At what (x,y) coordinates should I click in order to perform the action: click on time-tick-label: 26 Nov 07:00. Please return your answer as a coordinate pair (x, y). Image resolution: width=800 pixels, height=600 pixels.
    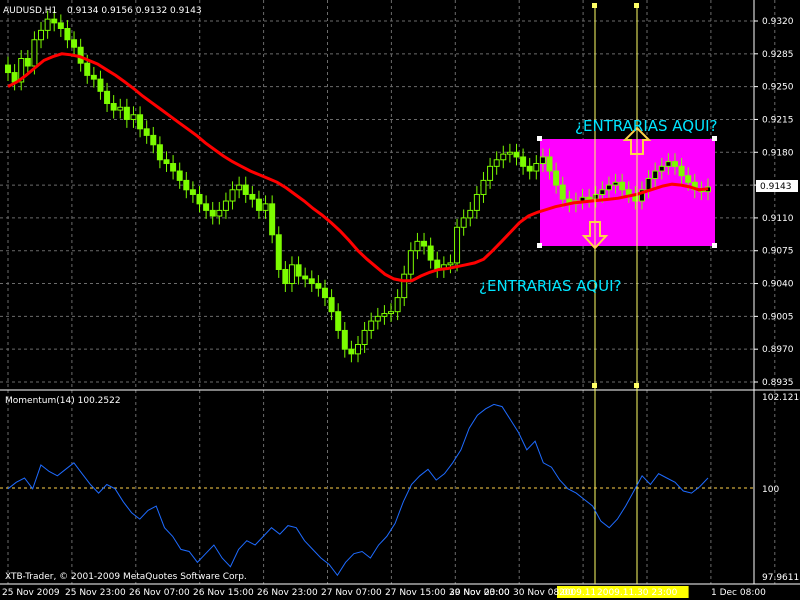
    Looking at the image, I should click on (159, 593).